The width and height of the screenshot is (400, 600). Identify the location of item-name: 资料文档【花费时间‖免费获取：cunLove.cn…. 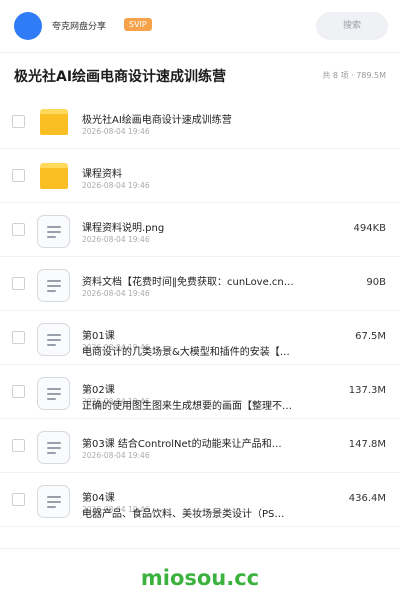
(188, 282).